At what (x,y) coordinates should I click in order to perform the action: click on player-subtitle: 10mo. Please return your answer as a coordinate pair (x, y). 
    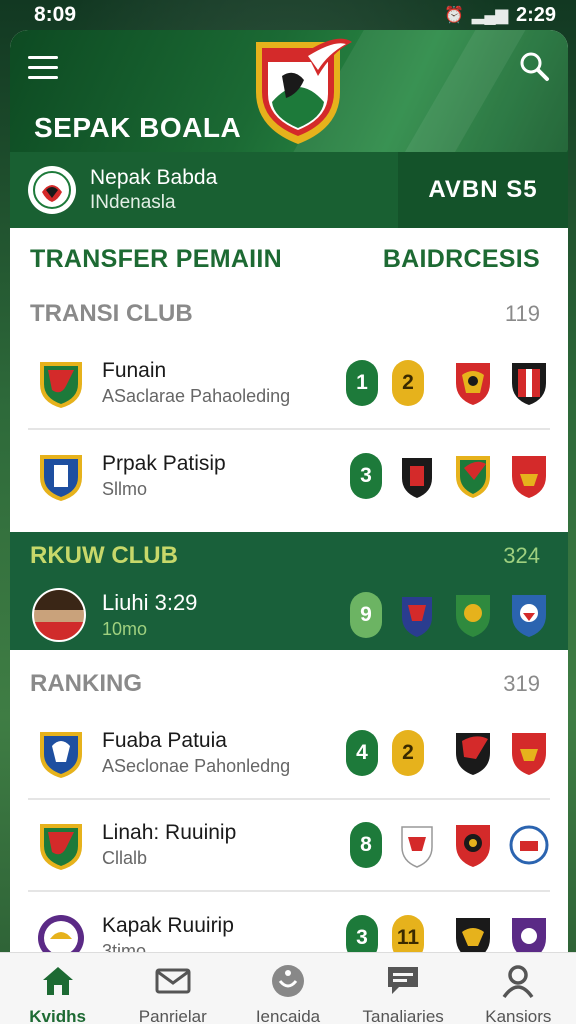
    Looking at the image, I should click on (125, 629).